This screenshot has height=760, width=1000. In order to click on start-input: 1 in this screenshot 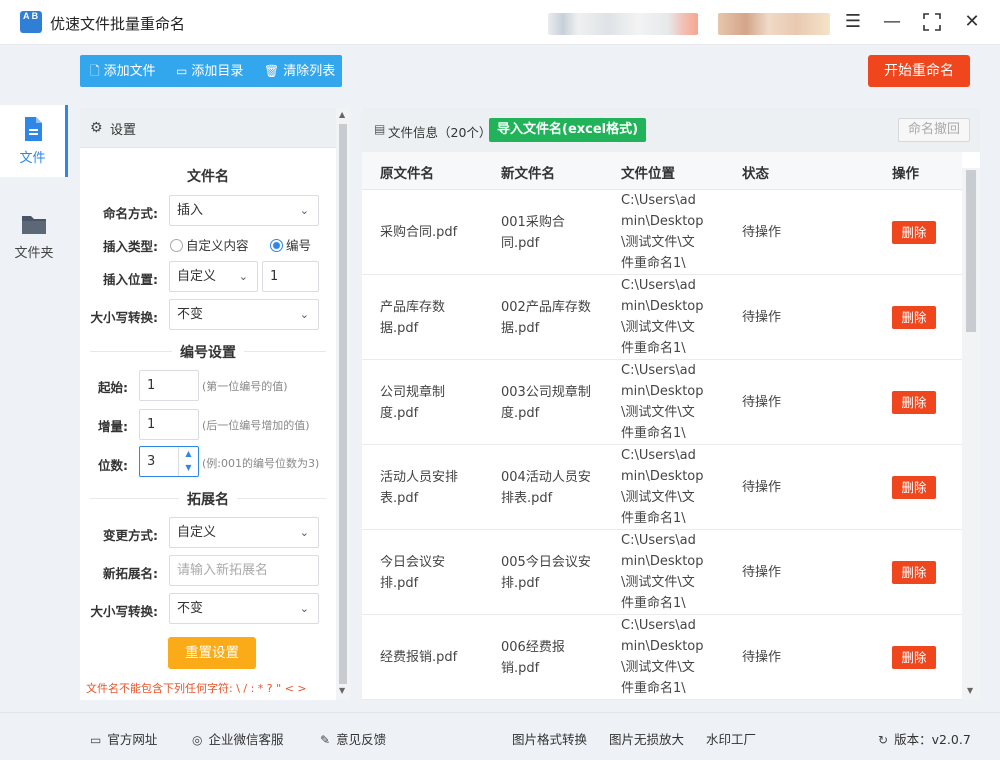, I will do `click(169, 385)`.